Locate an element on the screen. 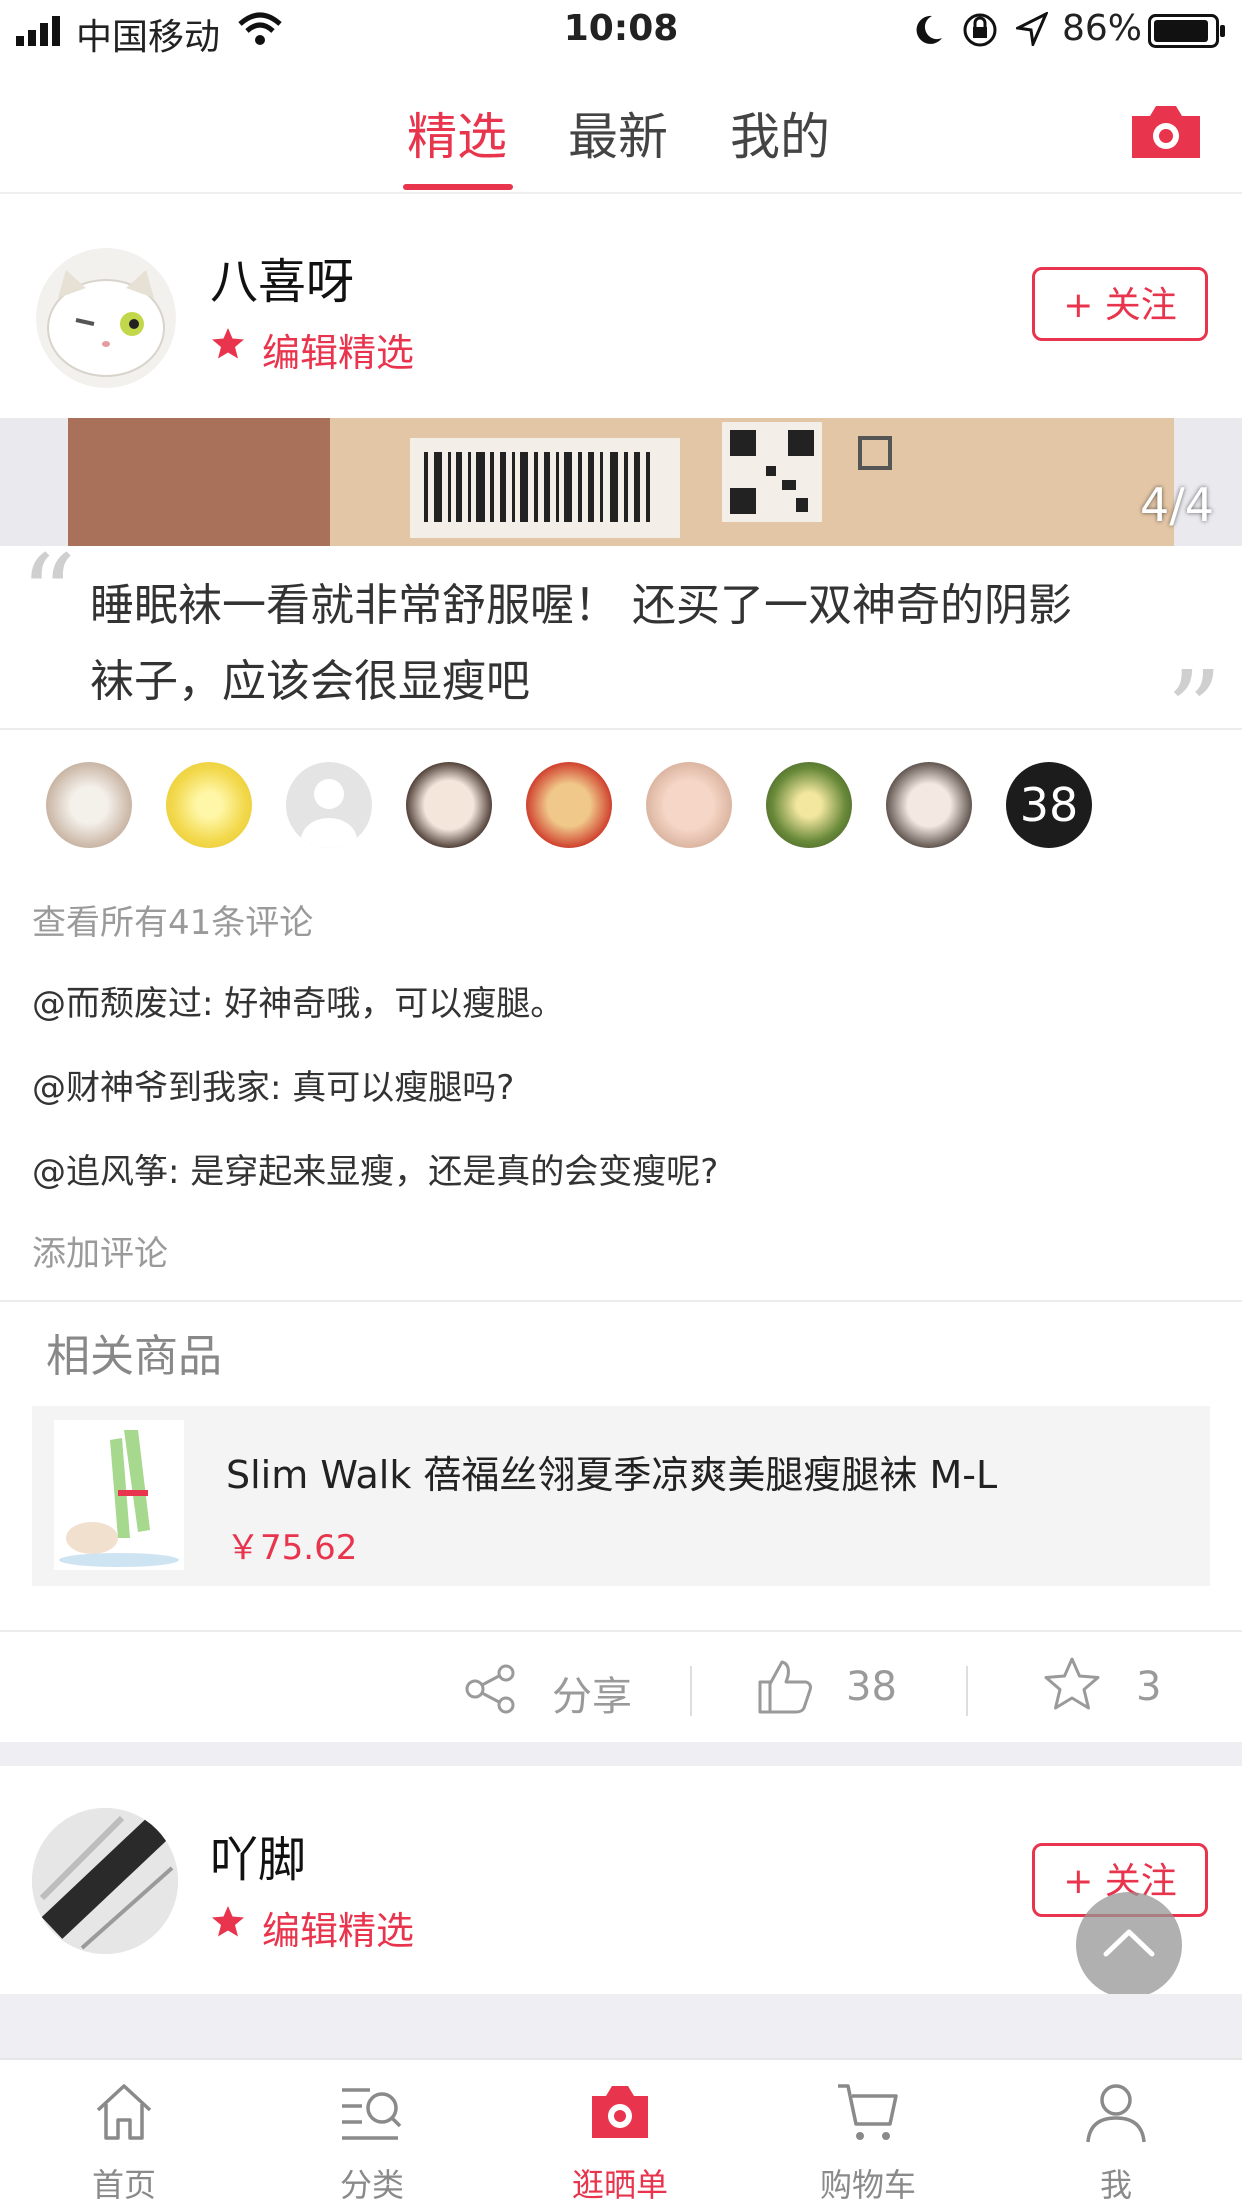  cat-avatar-image is located at coordinates (106, 323).